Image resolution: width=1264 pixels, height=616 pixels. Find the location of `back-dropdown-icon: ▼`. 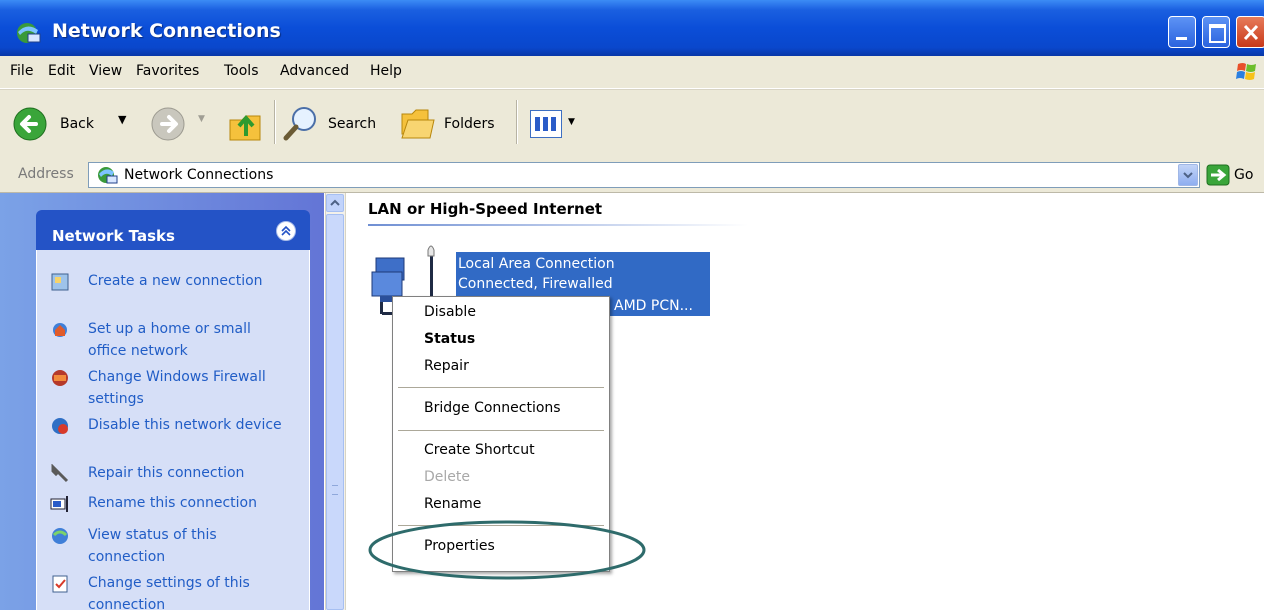

back-dropdown-icon: ▼ is located at coordinates (122, 119).